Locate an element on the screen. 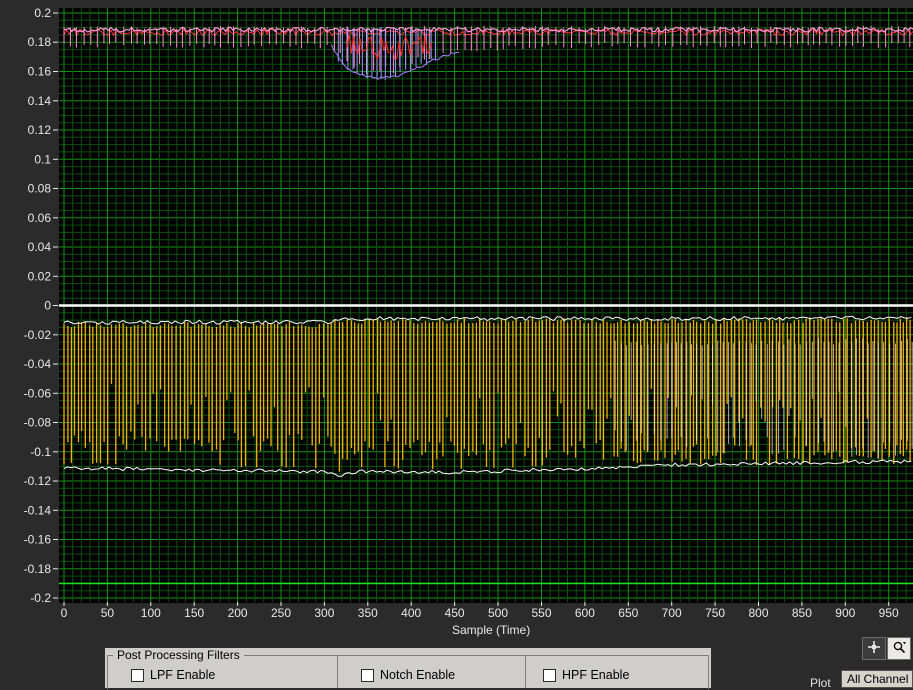 The width and height of the screenshot is (913, 690). svg-text: 0.18 is located at coordinates (40, 42).